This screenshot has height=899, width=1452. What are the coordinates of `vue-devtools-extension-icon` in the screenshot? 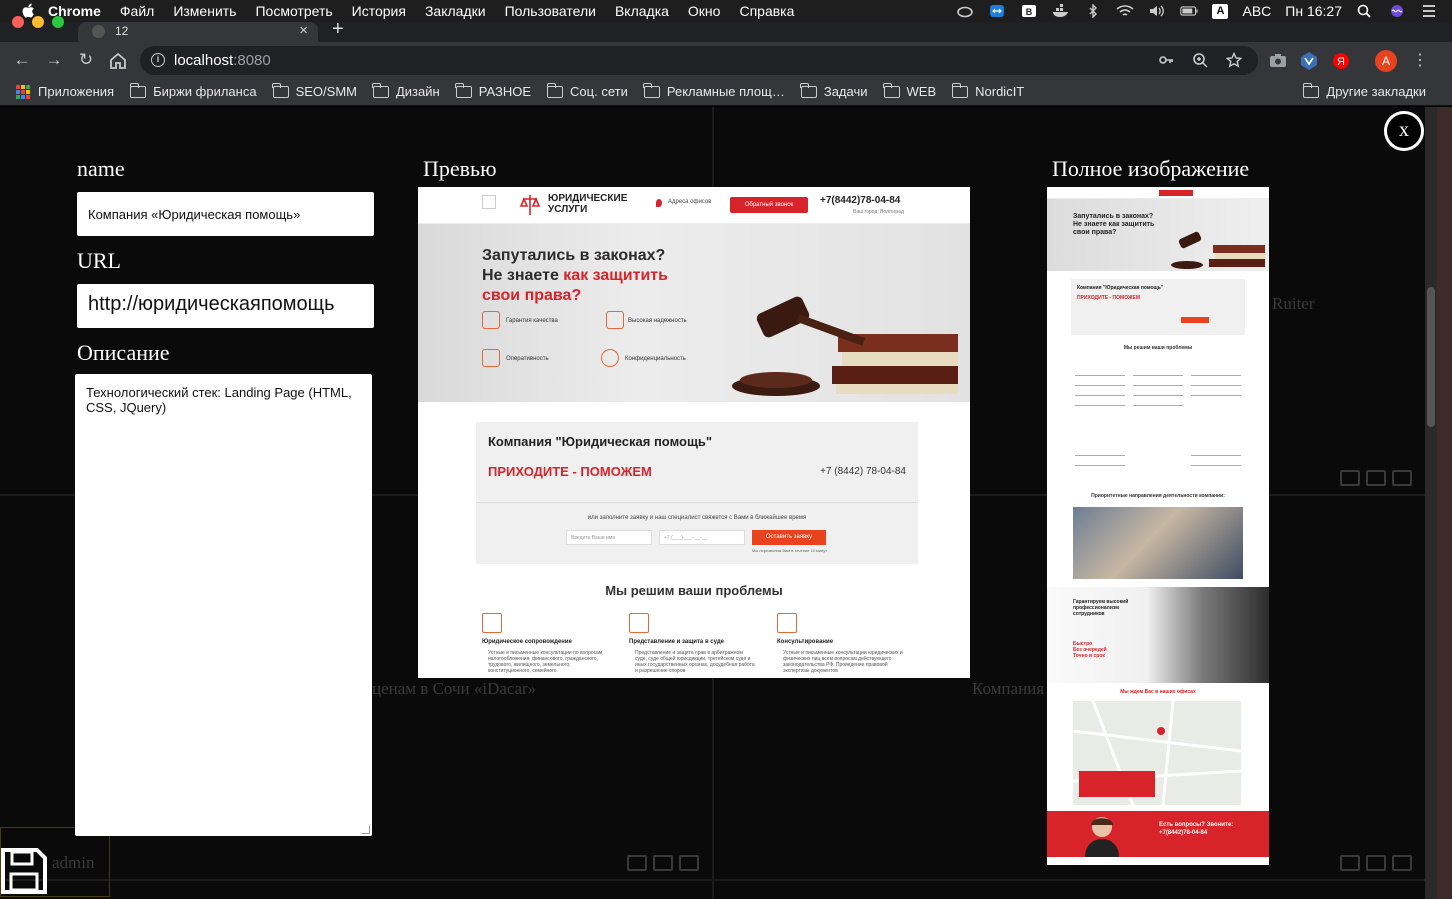 It's located at (1309, 61).